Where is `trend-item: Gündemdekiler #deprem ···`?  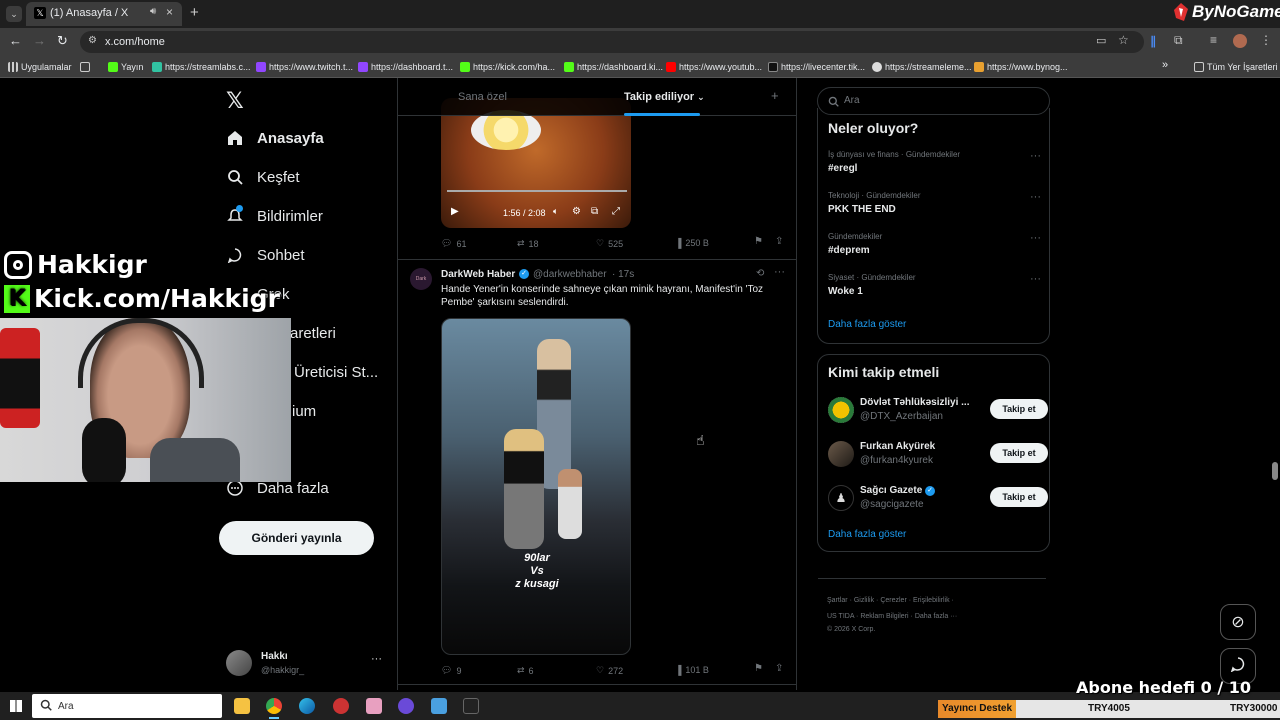
trend-item: Gündemdekiler #deprem ··· is located at coordinates (934, 244).